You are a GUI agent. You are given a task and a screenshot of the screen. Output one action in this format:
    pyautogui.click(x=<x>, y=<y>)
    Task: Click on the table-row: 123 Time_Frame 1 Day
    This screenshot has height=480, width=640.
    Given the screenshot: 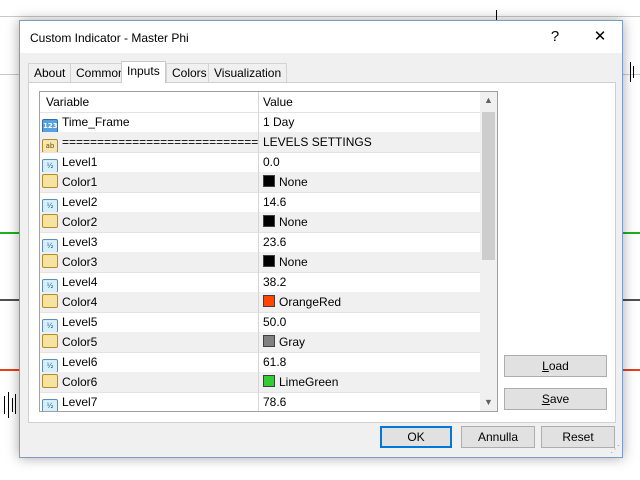 What is the action you would take?
    pyautogui.click(x=260, y=122)
    